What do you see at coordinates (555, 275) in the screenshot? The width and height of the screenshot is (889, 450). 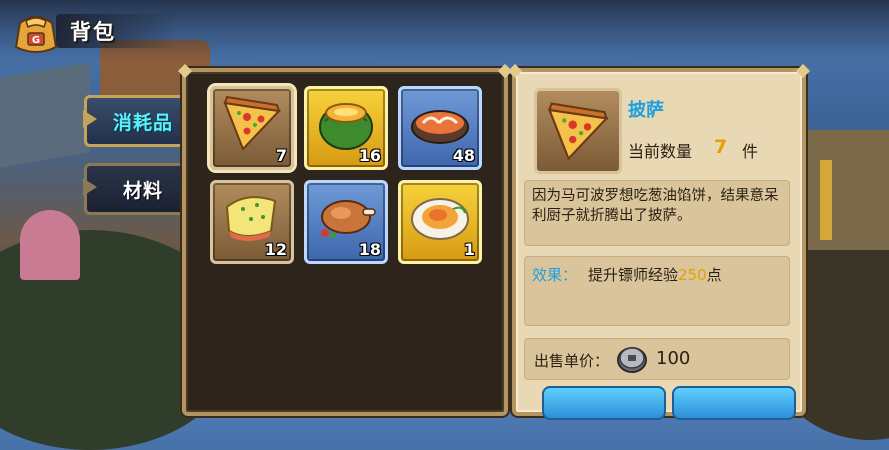 I see `effect-label: 效果：` at bounding box center [555, 275].